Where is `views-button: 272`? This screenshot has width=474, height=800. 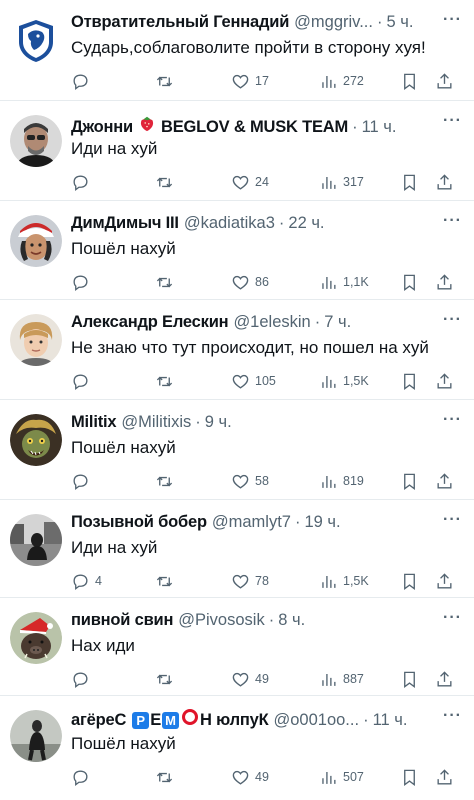
views-button: 272 is located at coordinates (341, 81).